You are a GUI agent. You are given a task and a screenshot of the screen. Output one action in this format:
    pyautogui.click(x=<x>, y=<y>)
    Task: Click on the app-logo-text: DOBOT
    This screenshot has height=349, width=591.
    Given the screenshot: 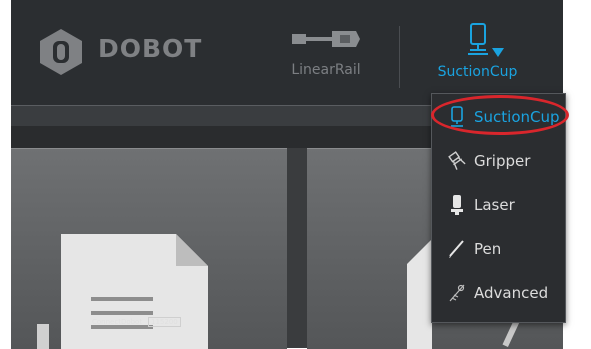 What is the action you would take?
    pyautogui.click(x=150, y=48)
    